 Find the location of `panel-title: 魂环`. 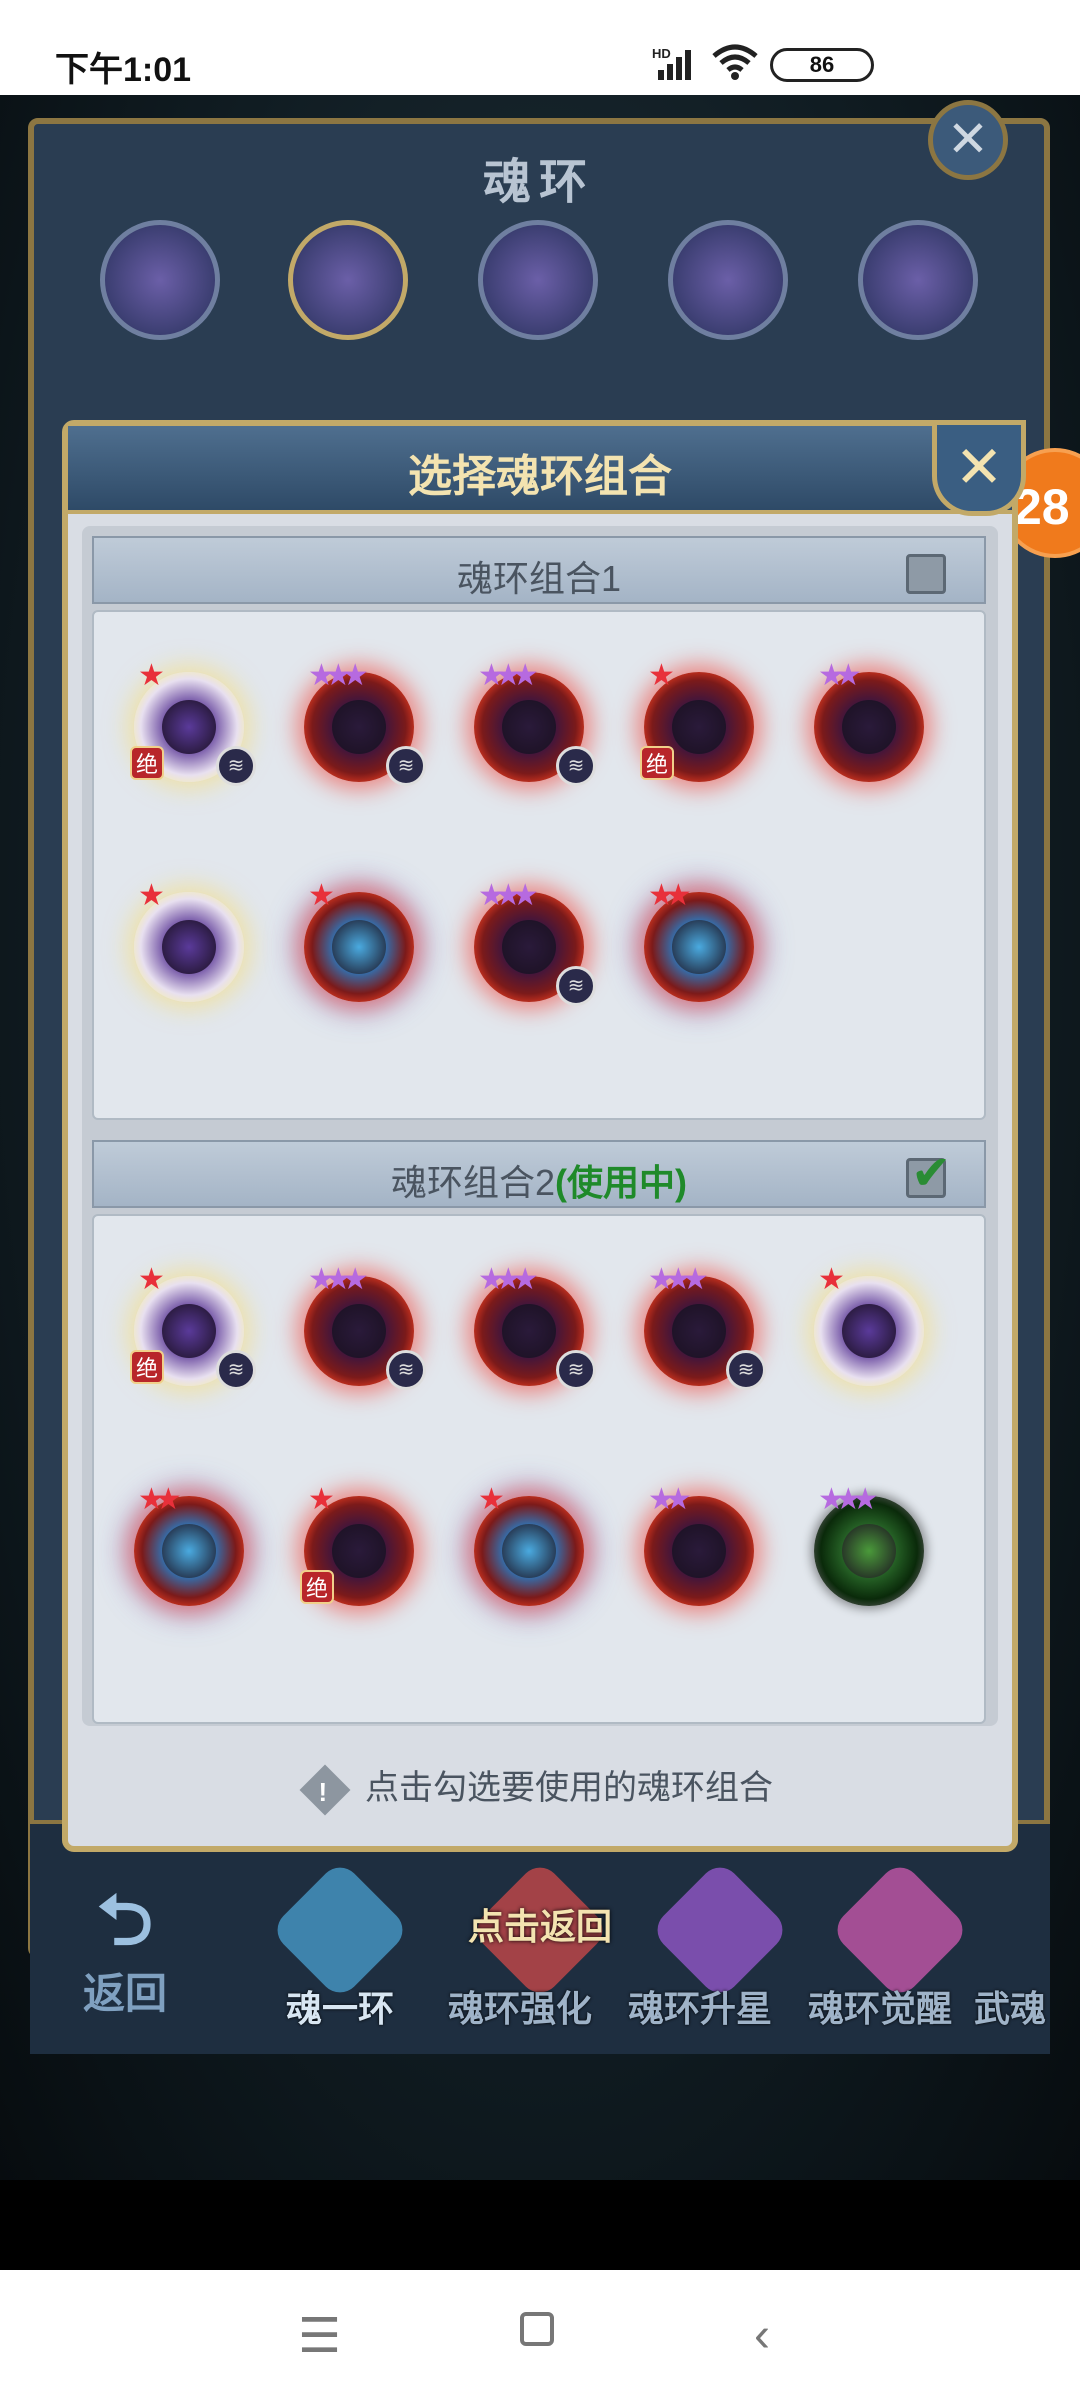

panel-title: 魂环 is located at coordinates (538, 182).